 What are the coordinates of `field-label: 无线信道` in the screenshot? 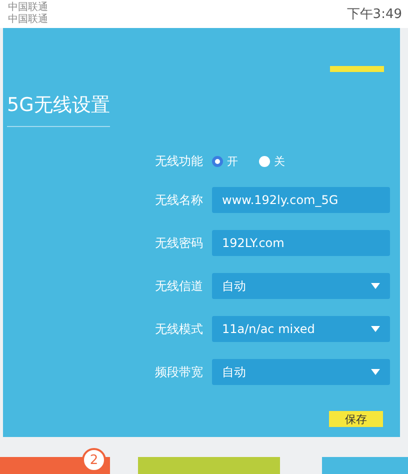 It's located at (178, 286).